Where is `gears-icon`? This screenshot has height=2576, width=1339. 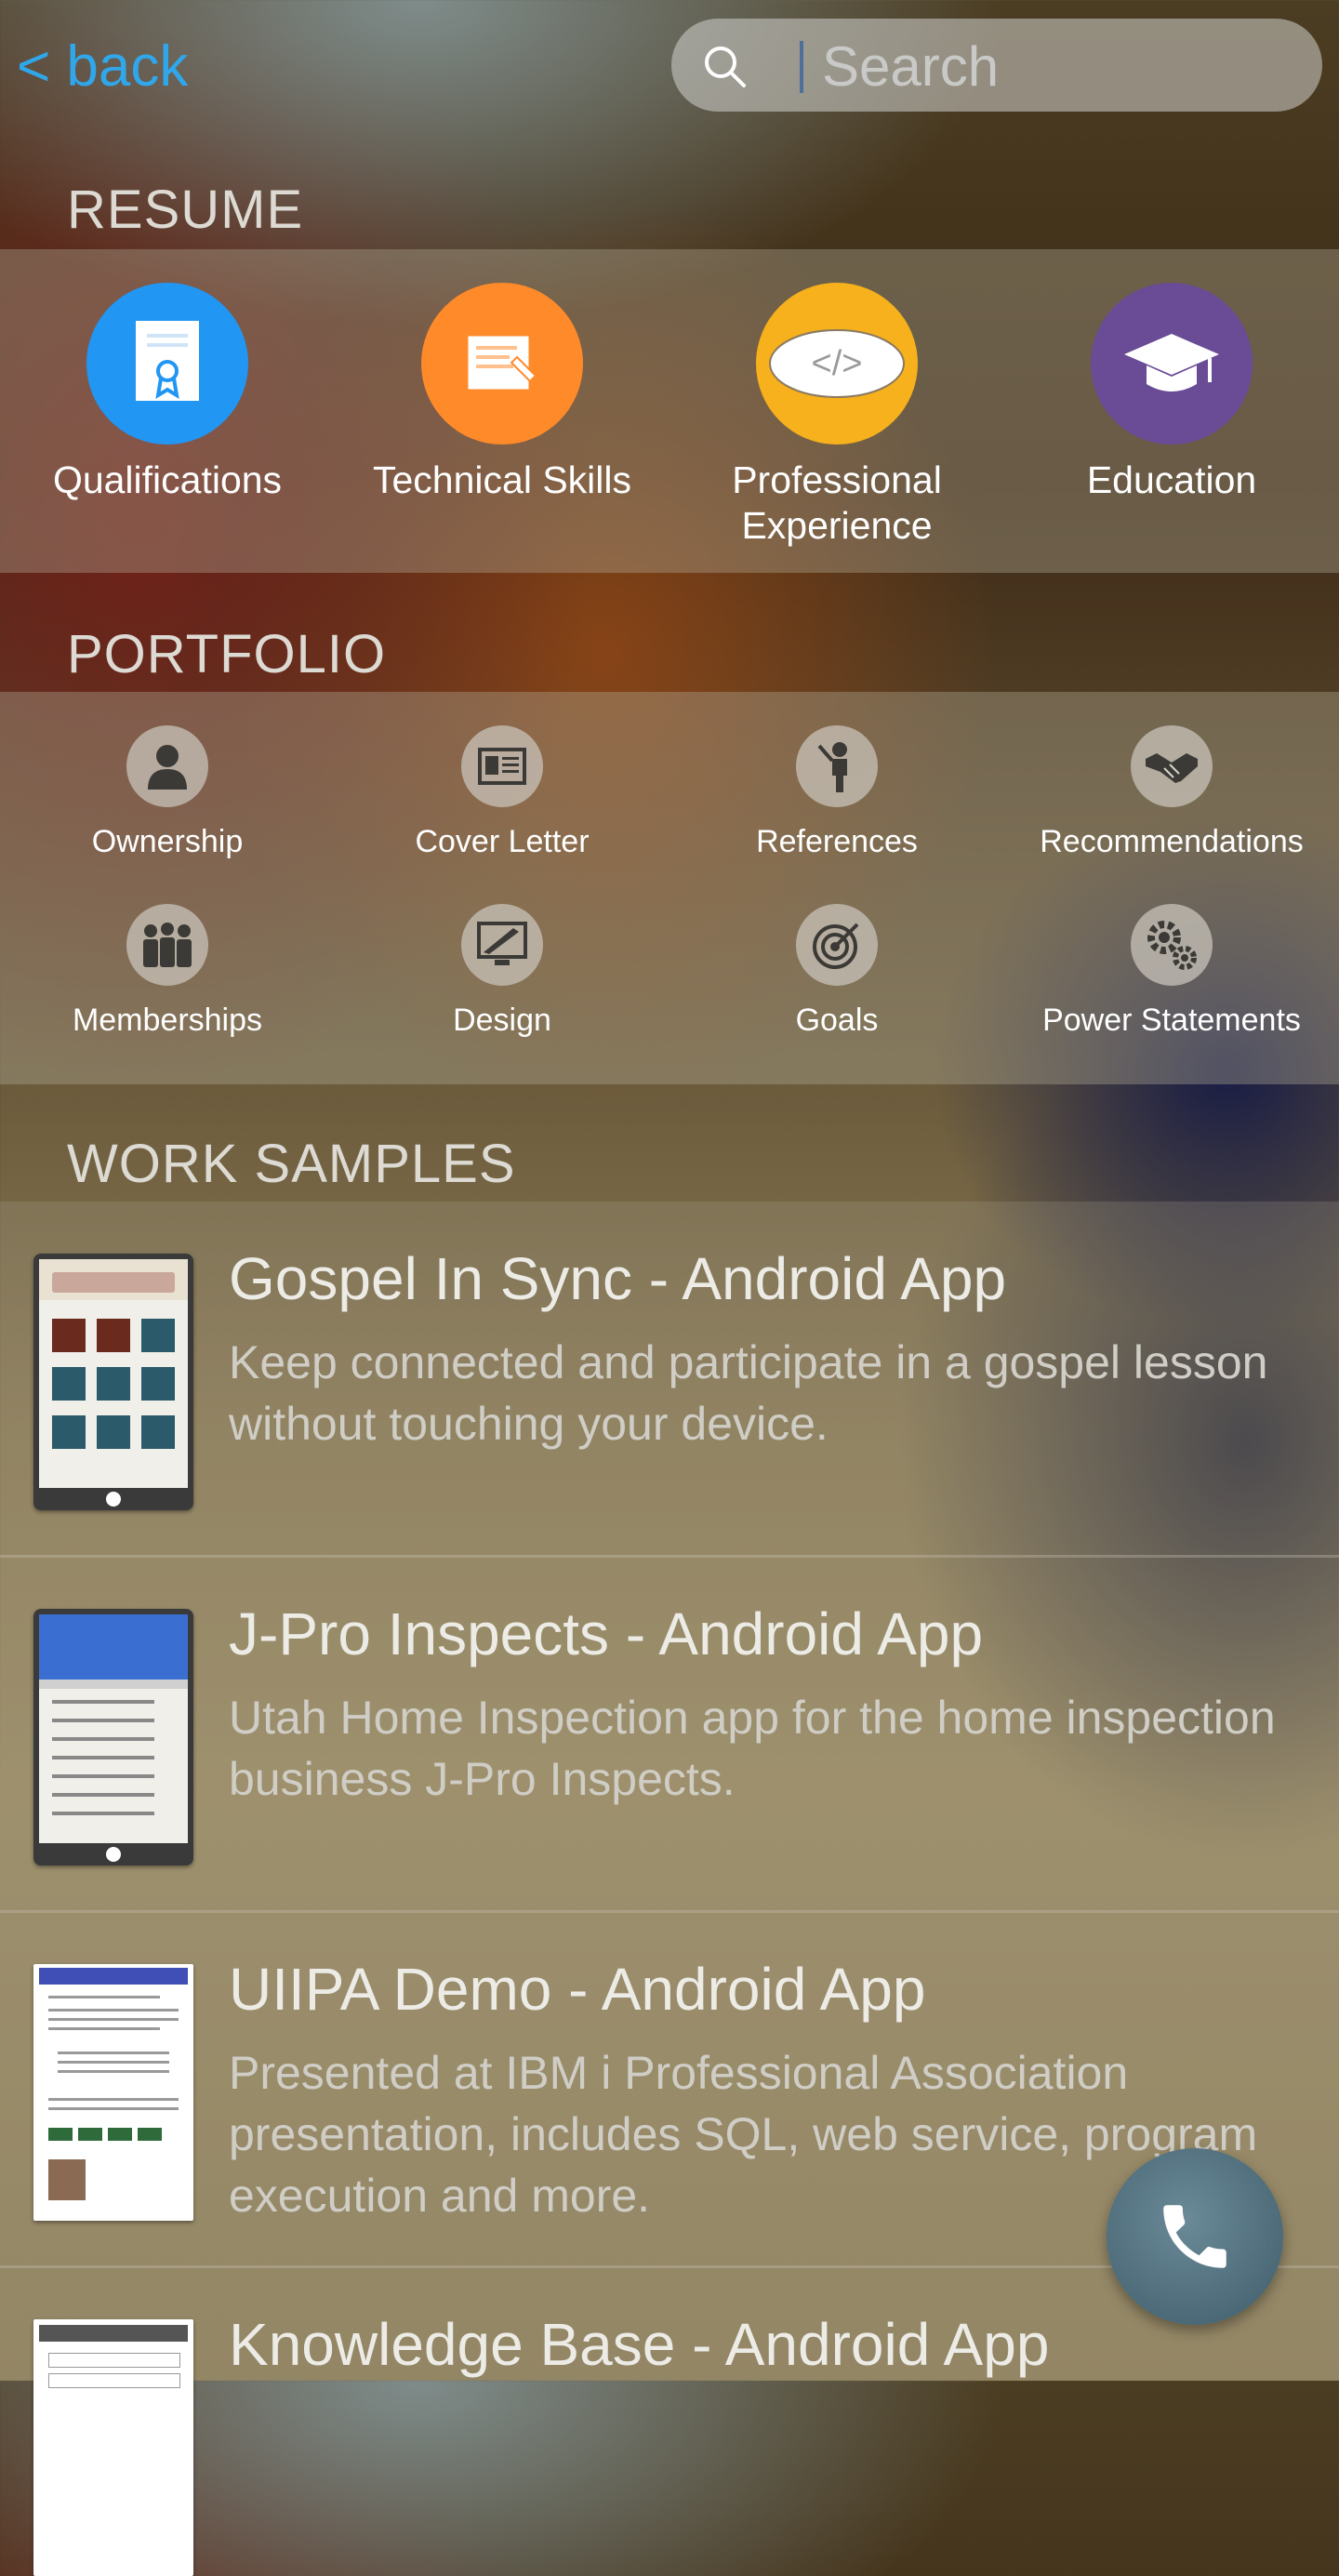 gears-icon is located at coordinates (1172, 945).